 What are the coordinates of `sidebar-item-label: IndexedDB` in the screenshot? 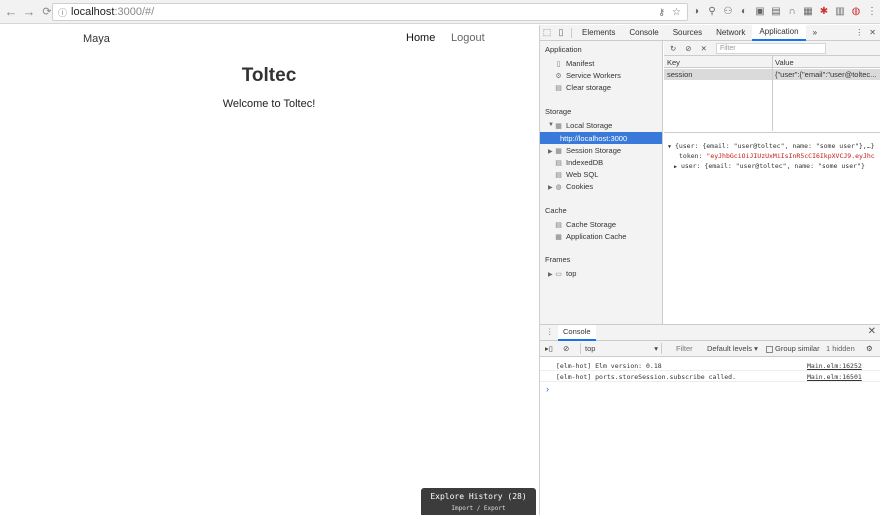 It's located at (585, 162).